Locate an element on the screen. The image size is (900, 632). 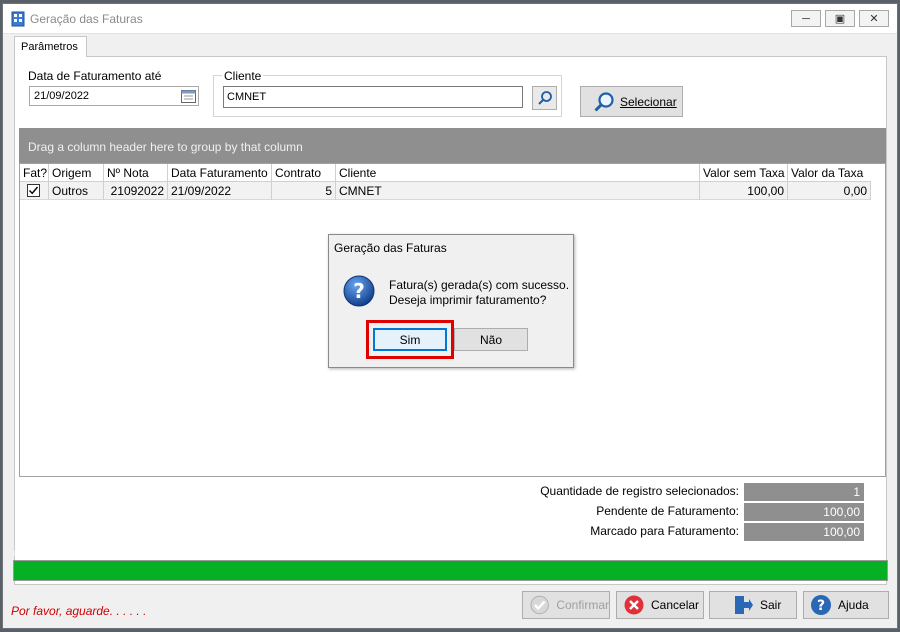
cancel-button: Cancelar is located at coordinates (660, 605).